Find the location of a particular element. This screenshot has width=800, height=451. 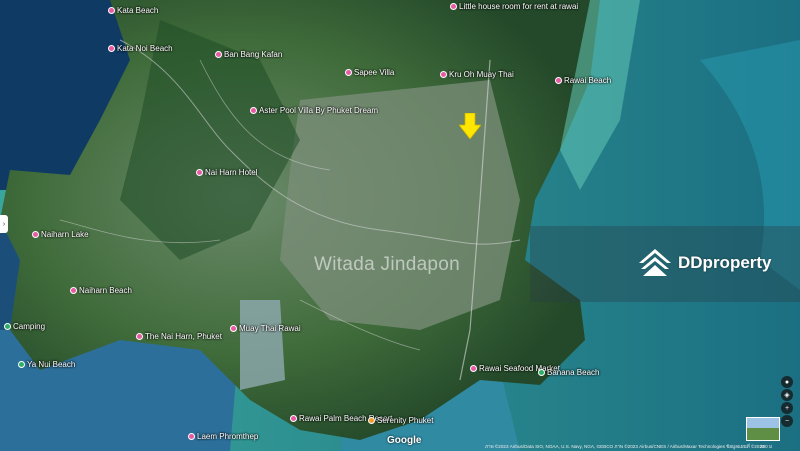

poi-the-nai-harn: The Nai Harn, Phuket is located at coordinates (179, 336).